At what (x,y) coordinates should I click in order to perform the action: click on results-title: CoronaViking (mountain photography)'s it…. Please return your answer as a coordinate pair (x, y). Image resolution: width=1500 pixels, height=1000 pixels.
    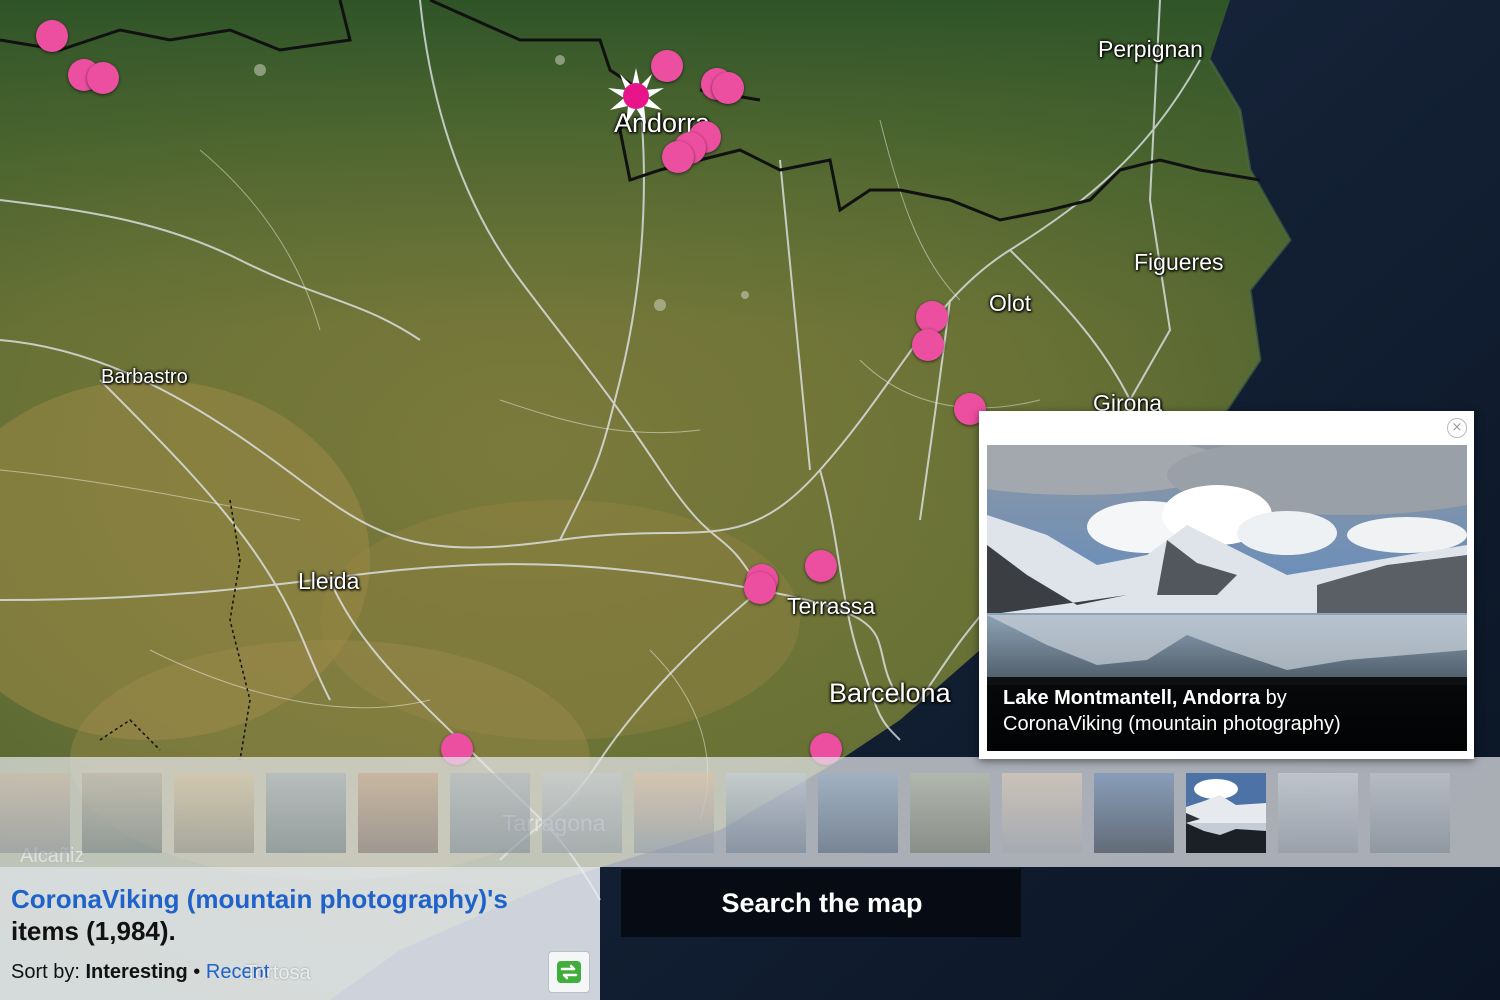
    Looking at the image, I should click on (296, 915).